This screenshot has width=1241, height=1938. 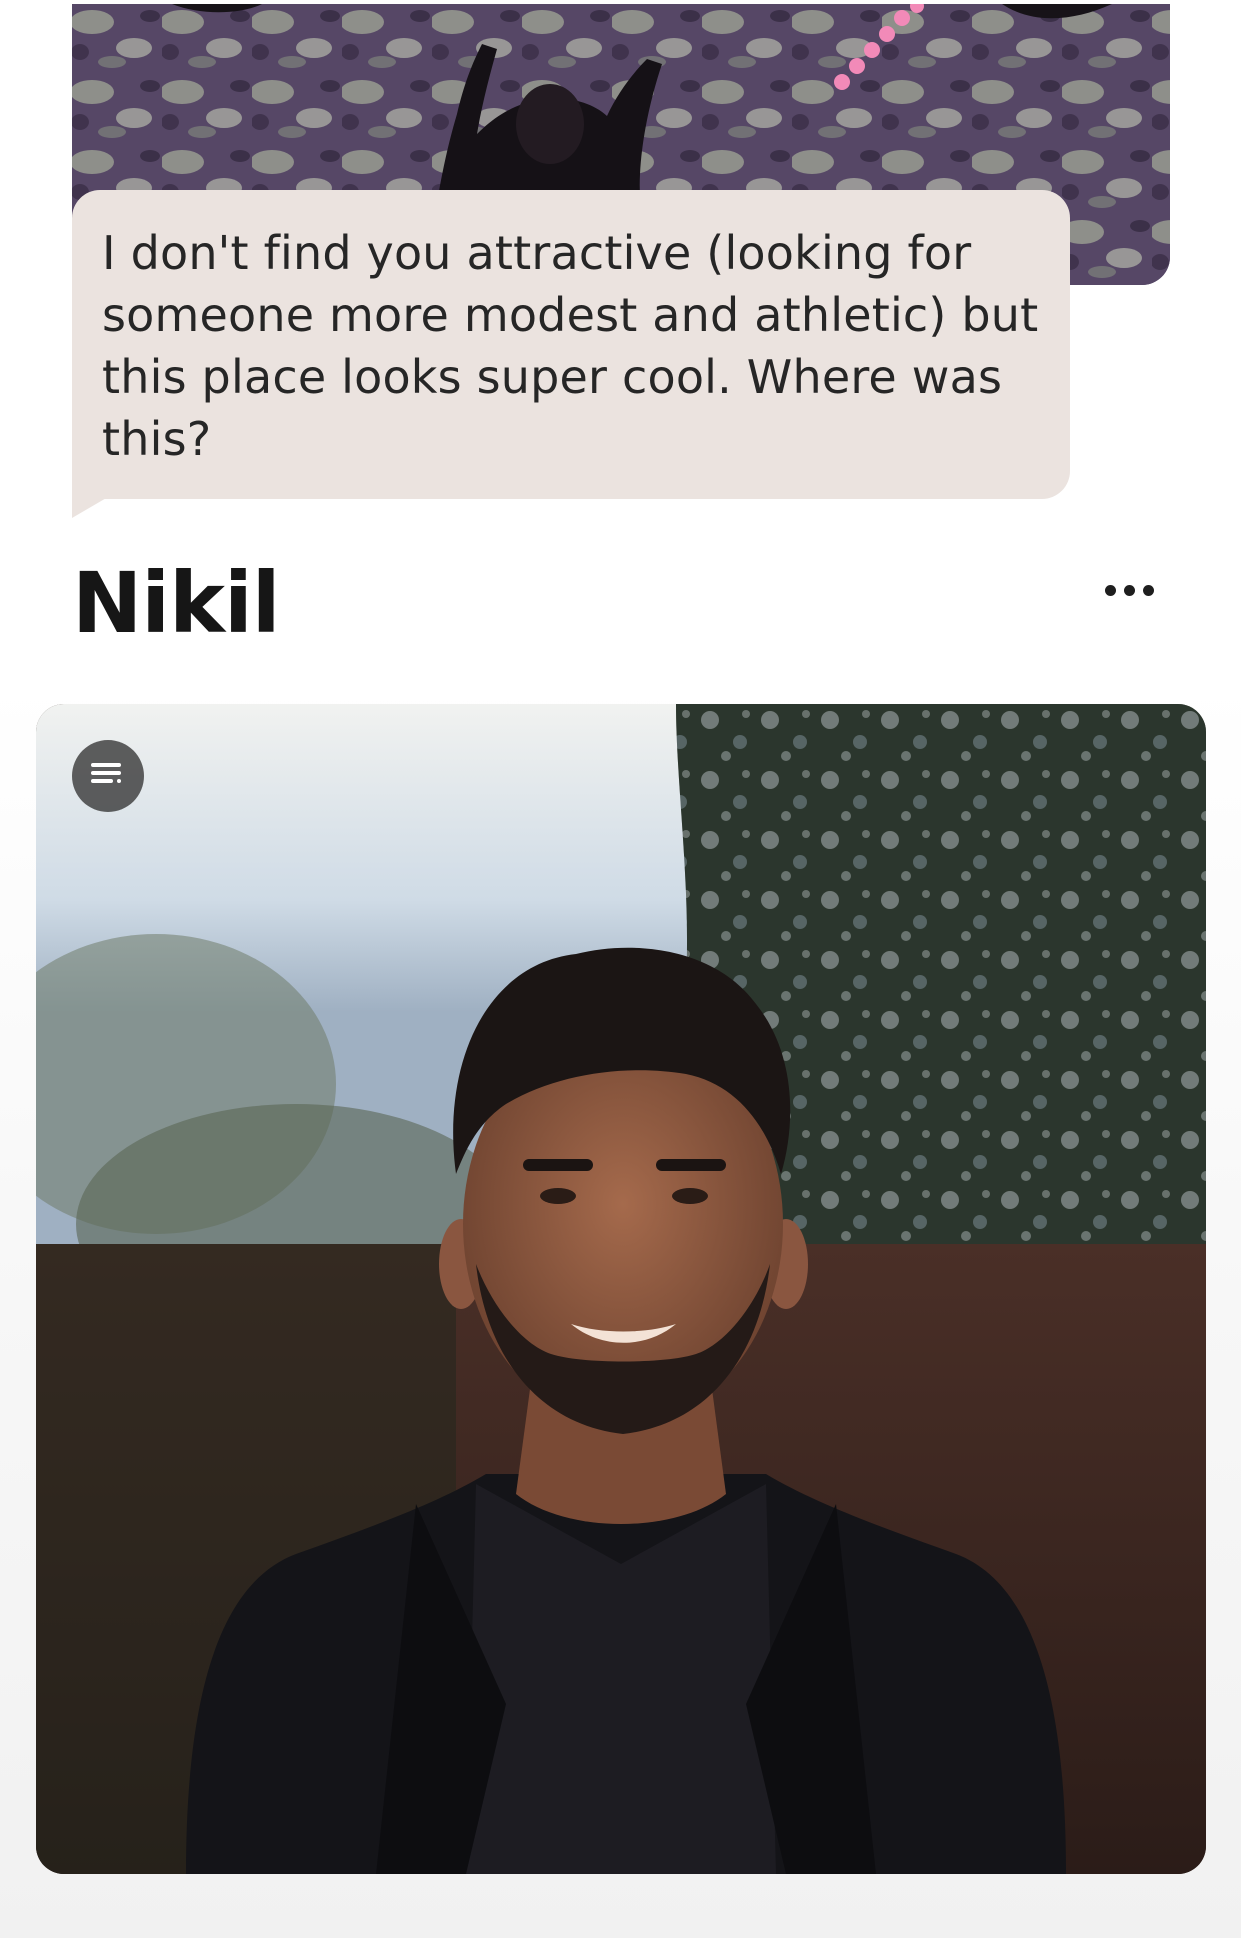 I want to click on more-options-button, so click(x=1129, y=590).